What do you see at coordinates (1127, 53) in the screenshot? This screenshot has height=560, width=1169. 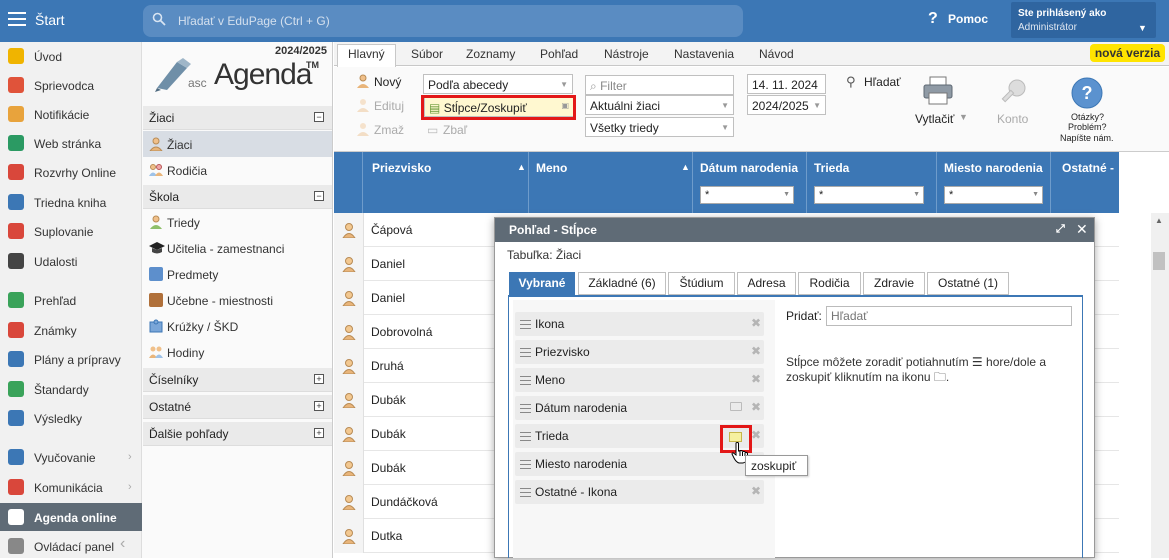 I see `new-version-badge: nová verzia` at bounding box center [1127, 53].